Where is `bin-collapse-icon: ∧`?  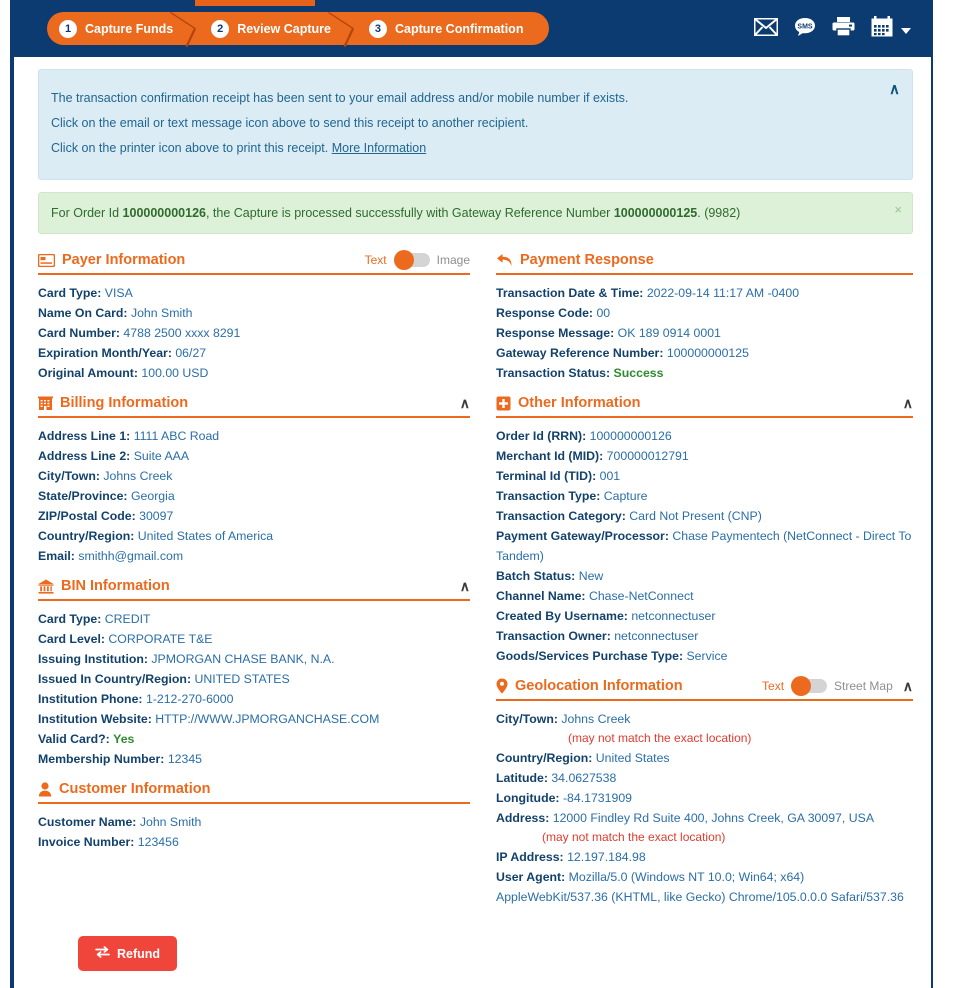 bin-collapse-icon: ∧ is located at coordinates (465, 586).